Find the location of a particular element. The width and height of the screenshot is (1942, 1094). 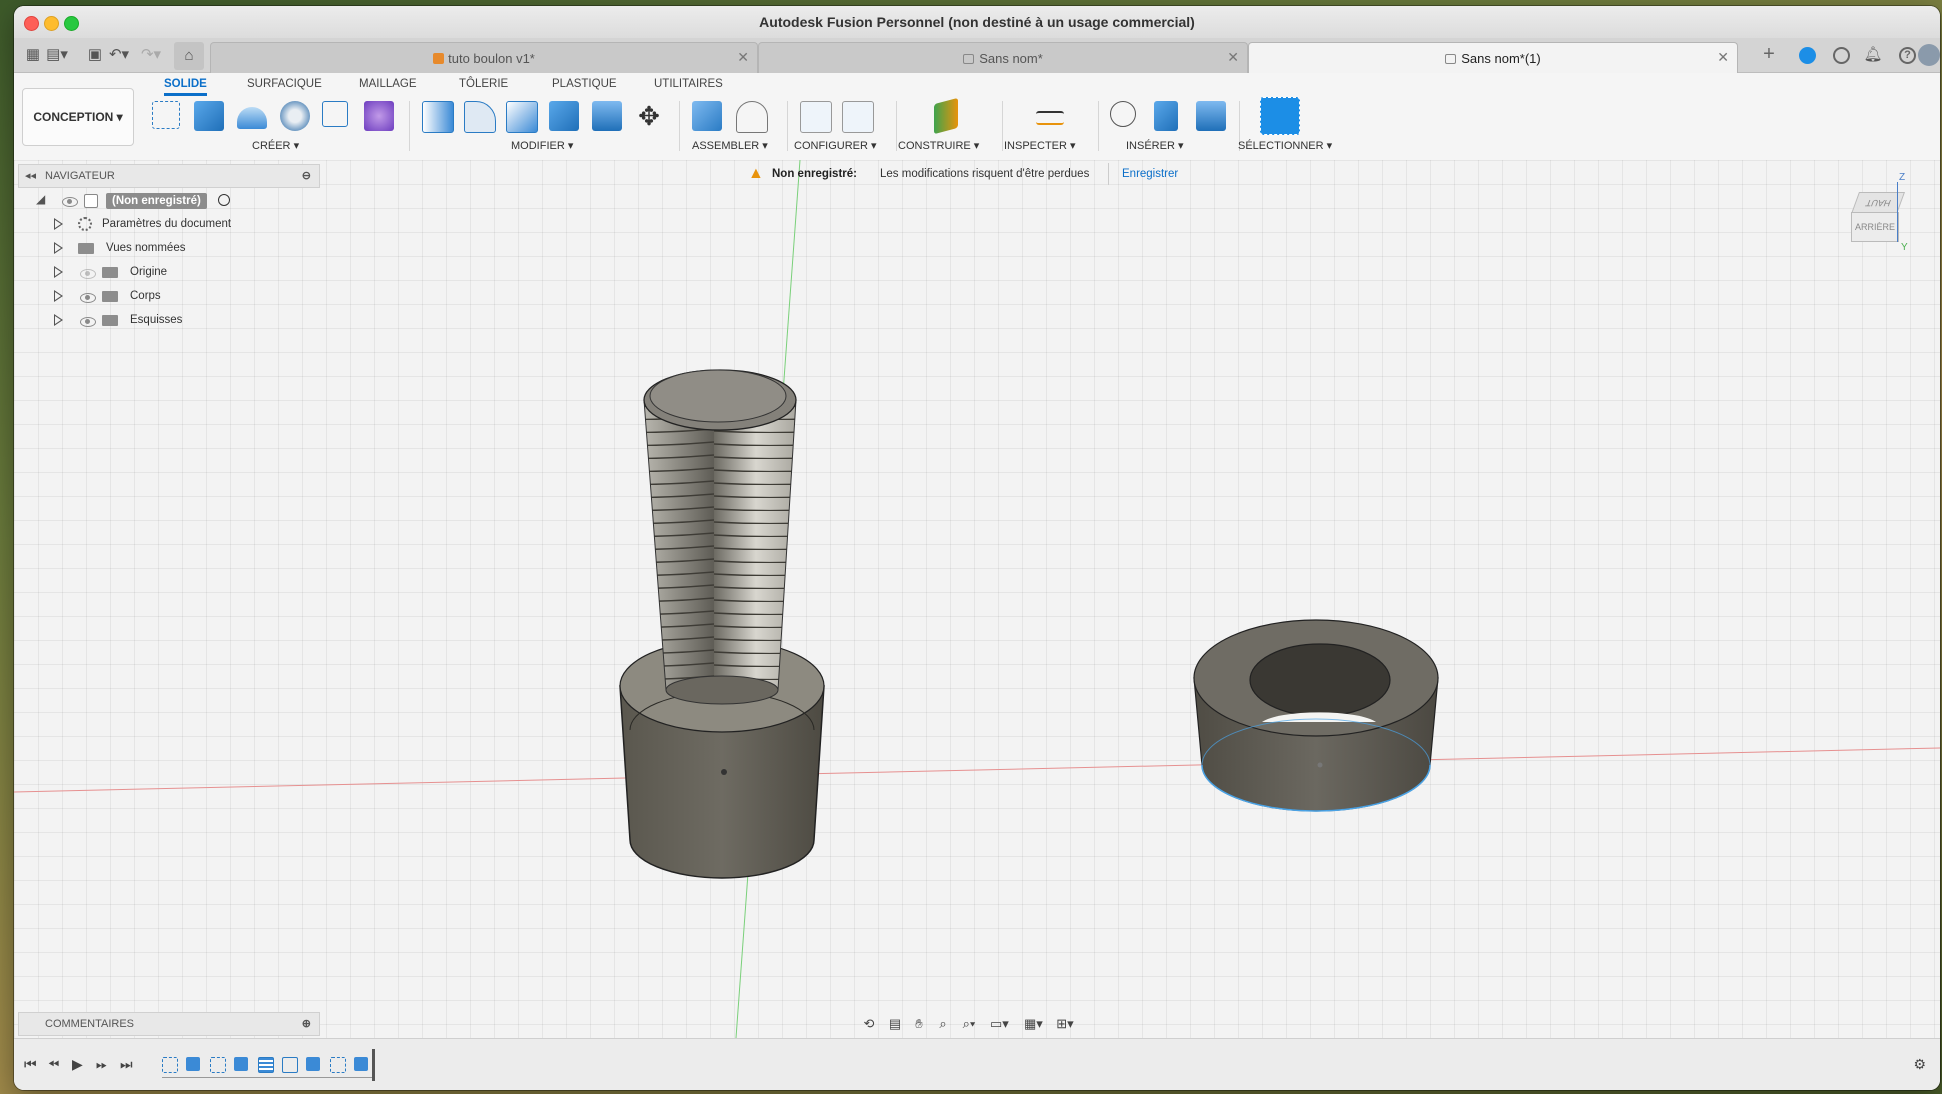

hidden-eye-icon is located at coordinates (88, 274).